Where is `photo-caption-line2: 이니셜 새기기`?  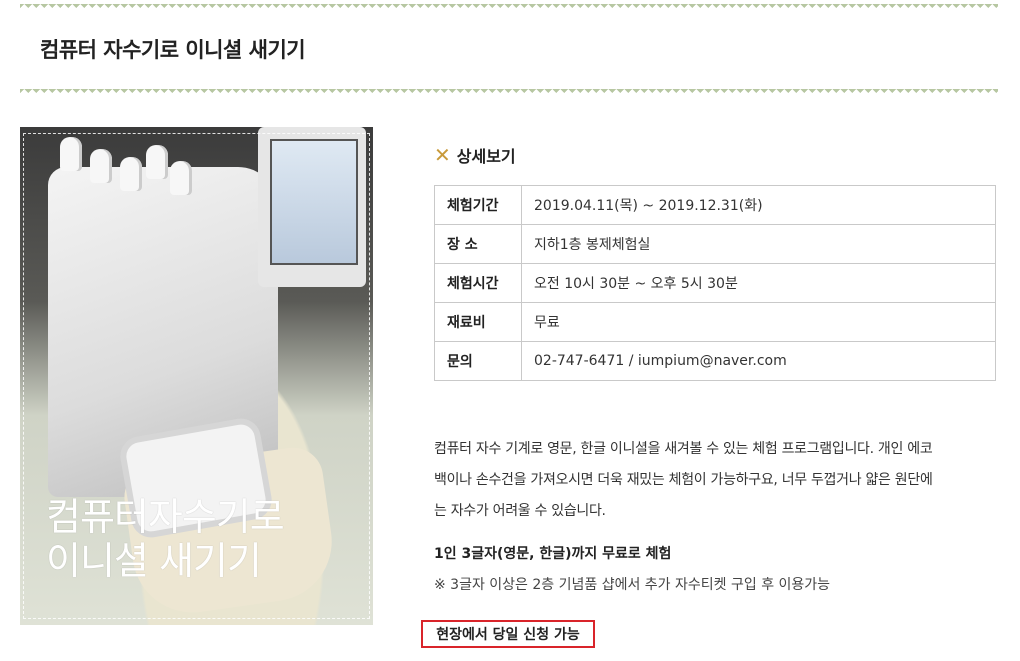 photo-caption-line2: 이니셜 새기기 is located at coordinates (154, 561).